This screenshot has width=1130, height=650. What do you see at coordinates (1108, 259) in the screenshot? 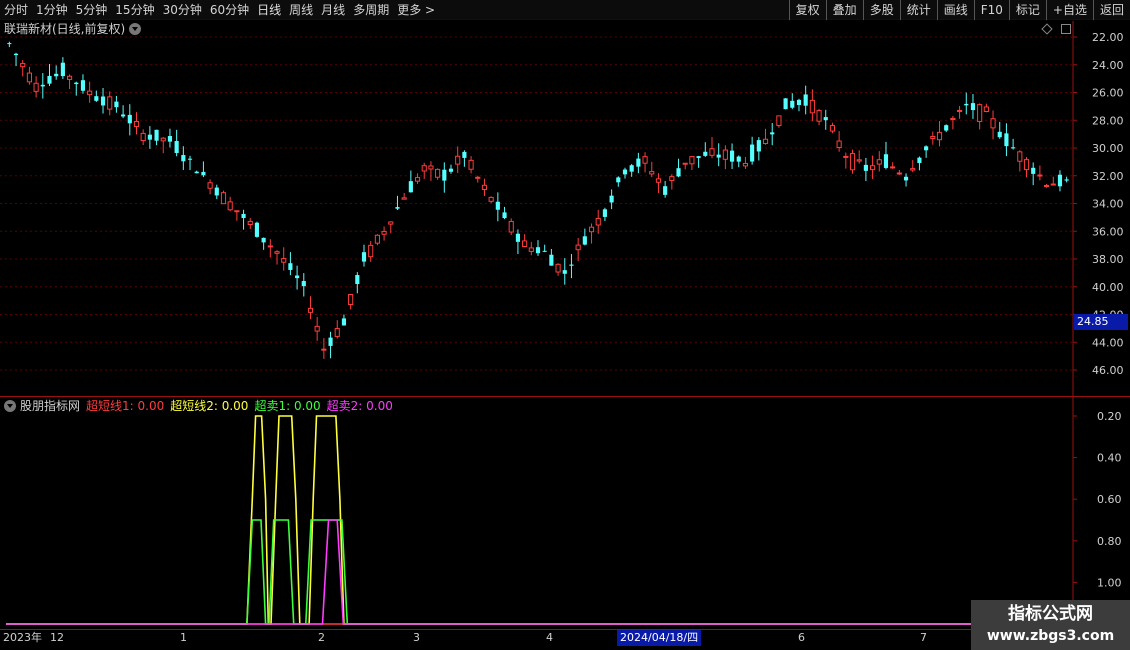
I see `price-tick-label: 38.00` at bounding box center [1108, 259].